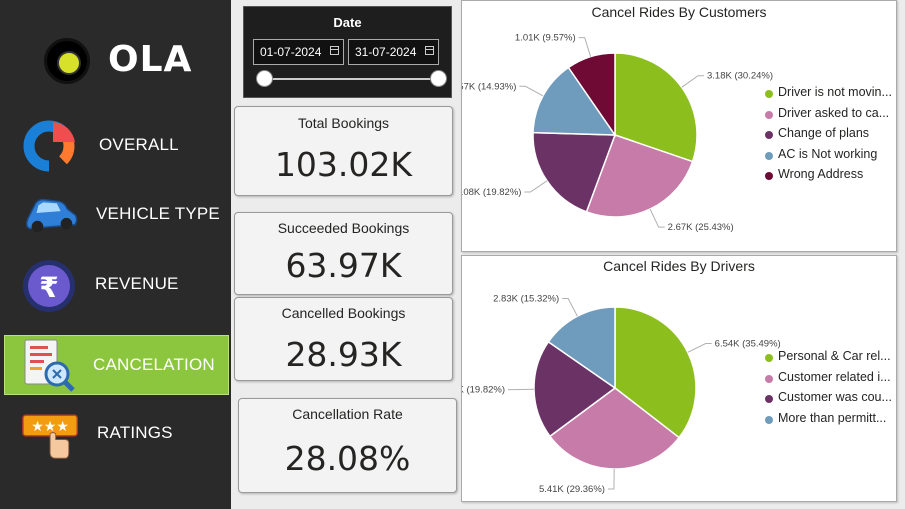  Describe the element at coordinates (264, 78) in the screenshot. I see `date-range-start-handle` at that location.